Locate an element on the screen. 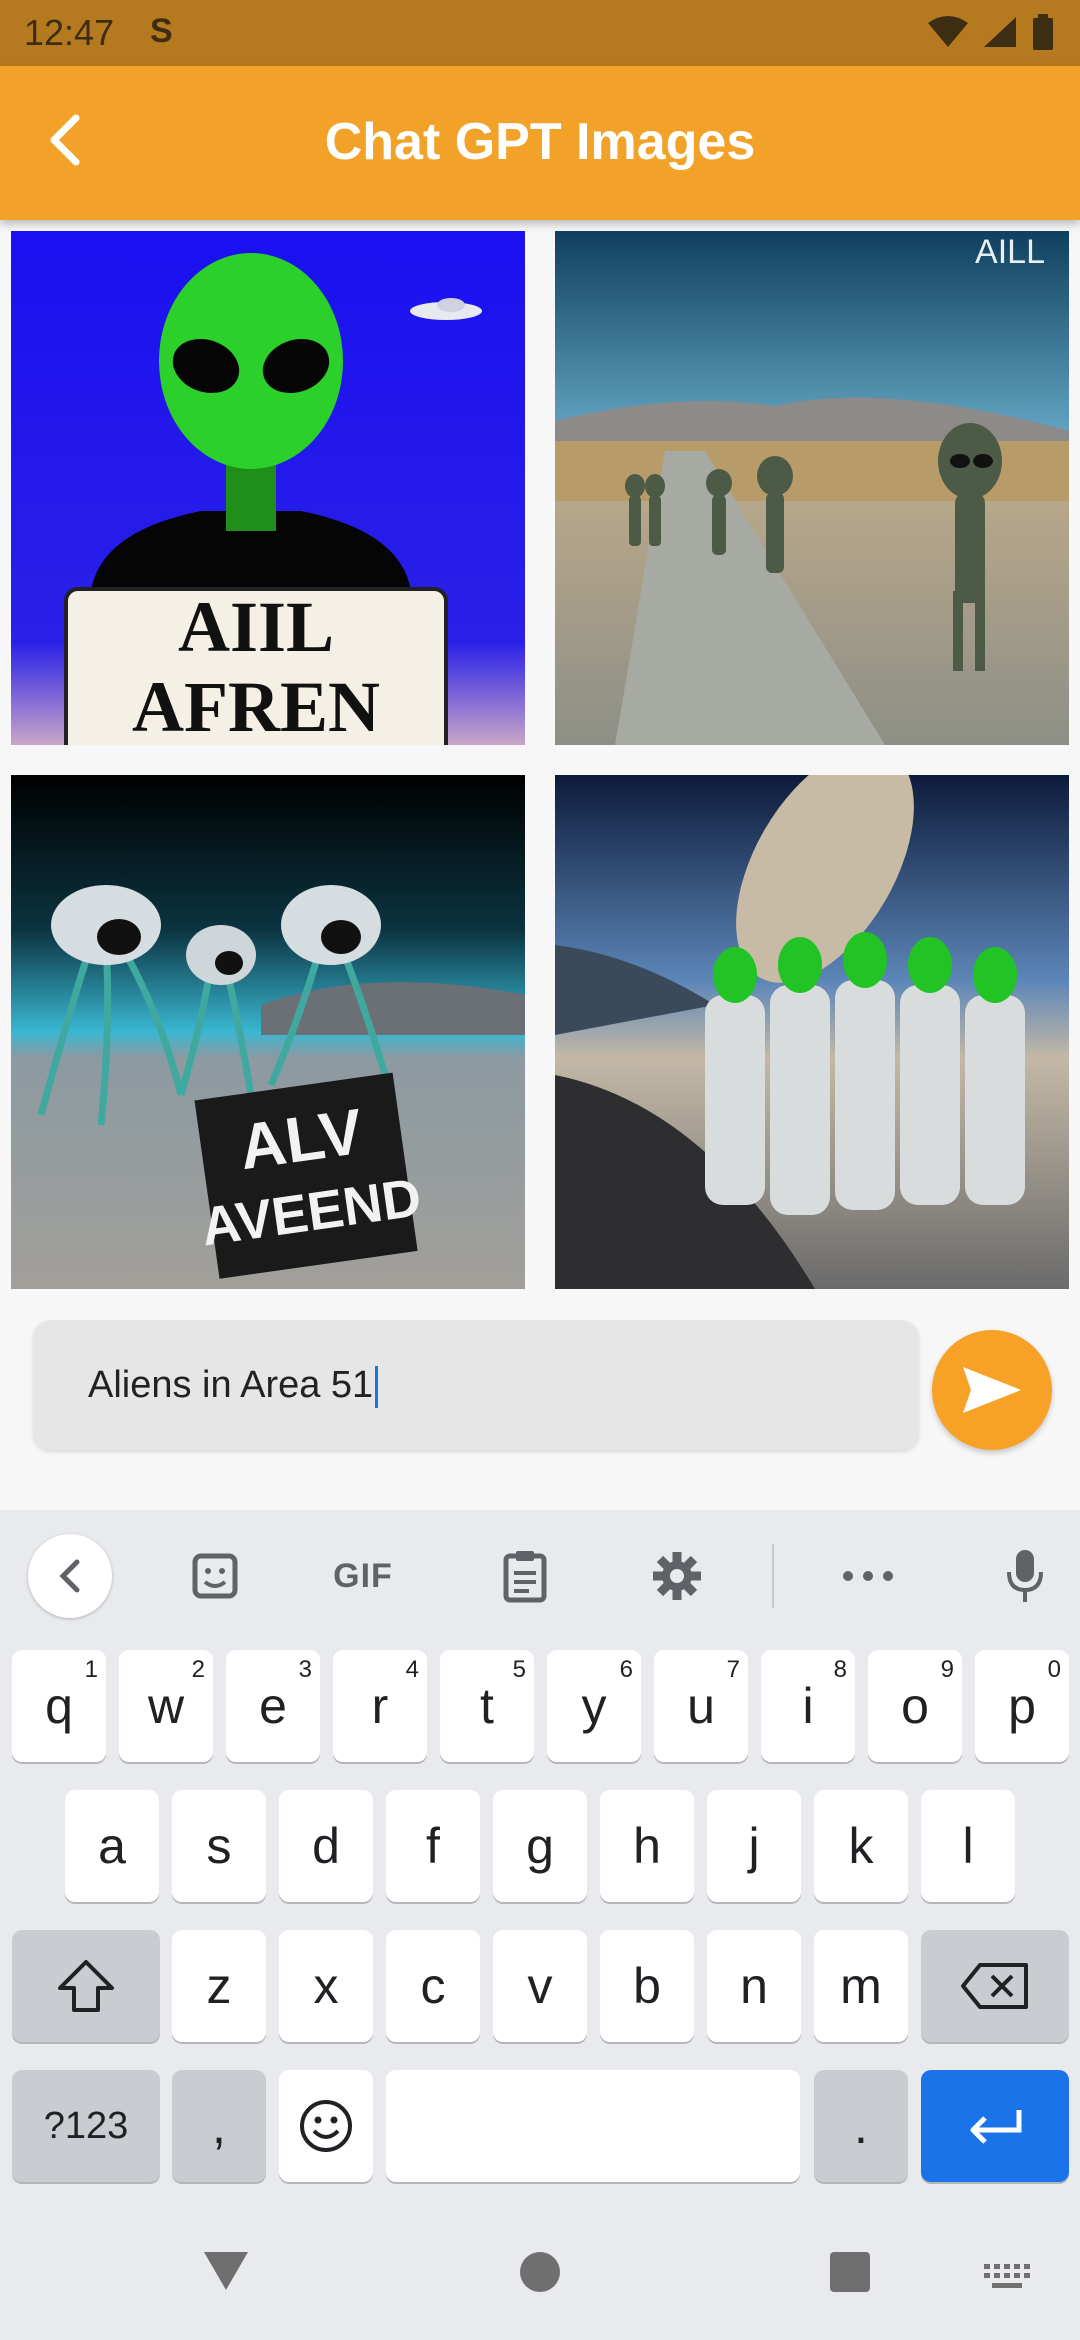  key-label: y is located at coordinates (594, 1706).